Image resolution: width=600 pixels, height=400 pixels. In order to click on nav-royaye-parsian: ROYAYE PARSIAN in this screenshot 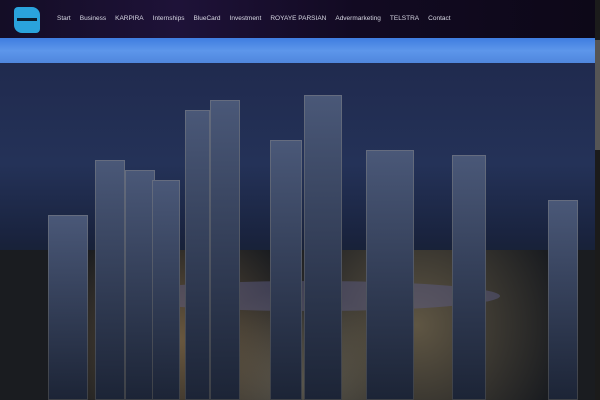, I will do `click(298, 18)`.